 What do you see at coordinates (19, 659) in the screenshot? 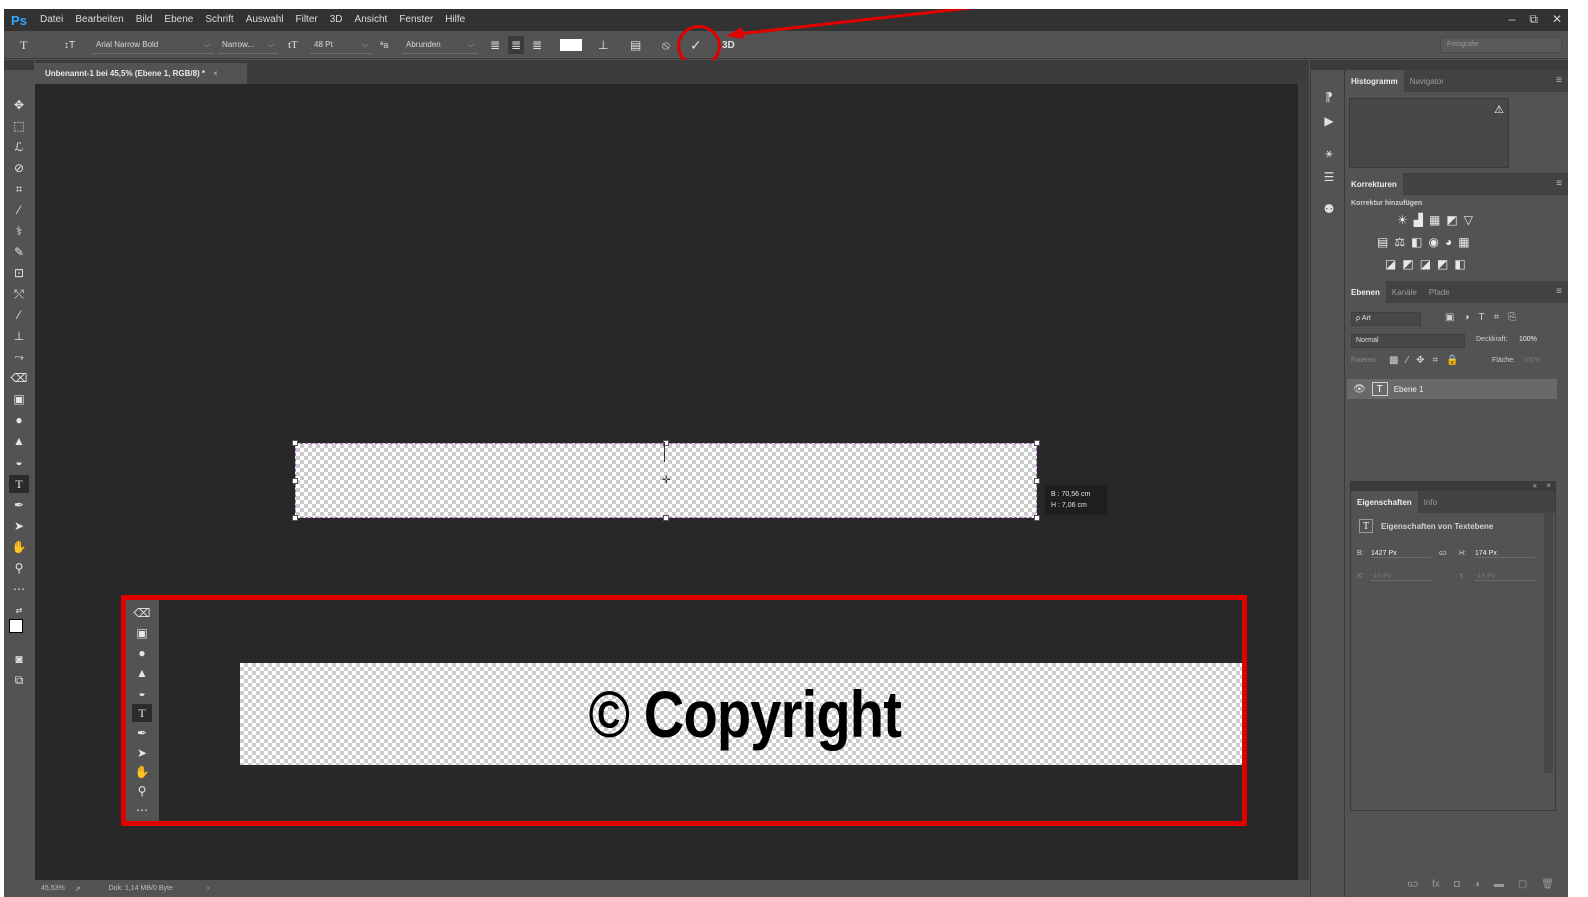
I see `quick-mask-icon: ◙` at bounding box center [19, 659].